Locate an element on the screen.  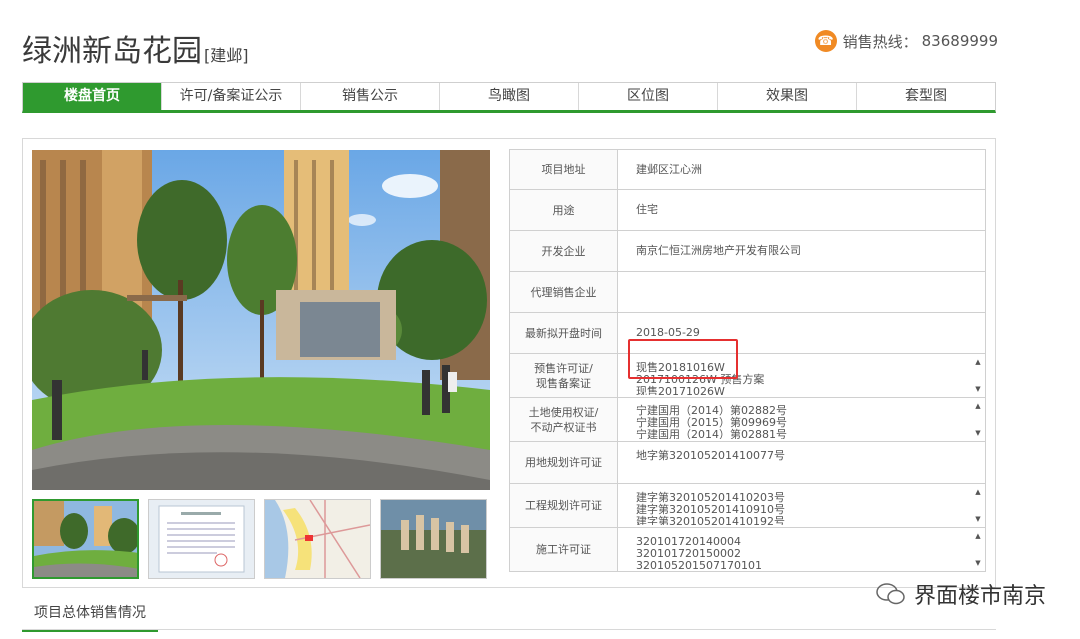
info-value-usage: 住宅 is located at coordinates (801, 210).